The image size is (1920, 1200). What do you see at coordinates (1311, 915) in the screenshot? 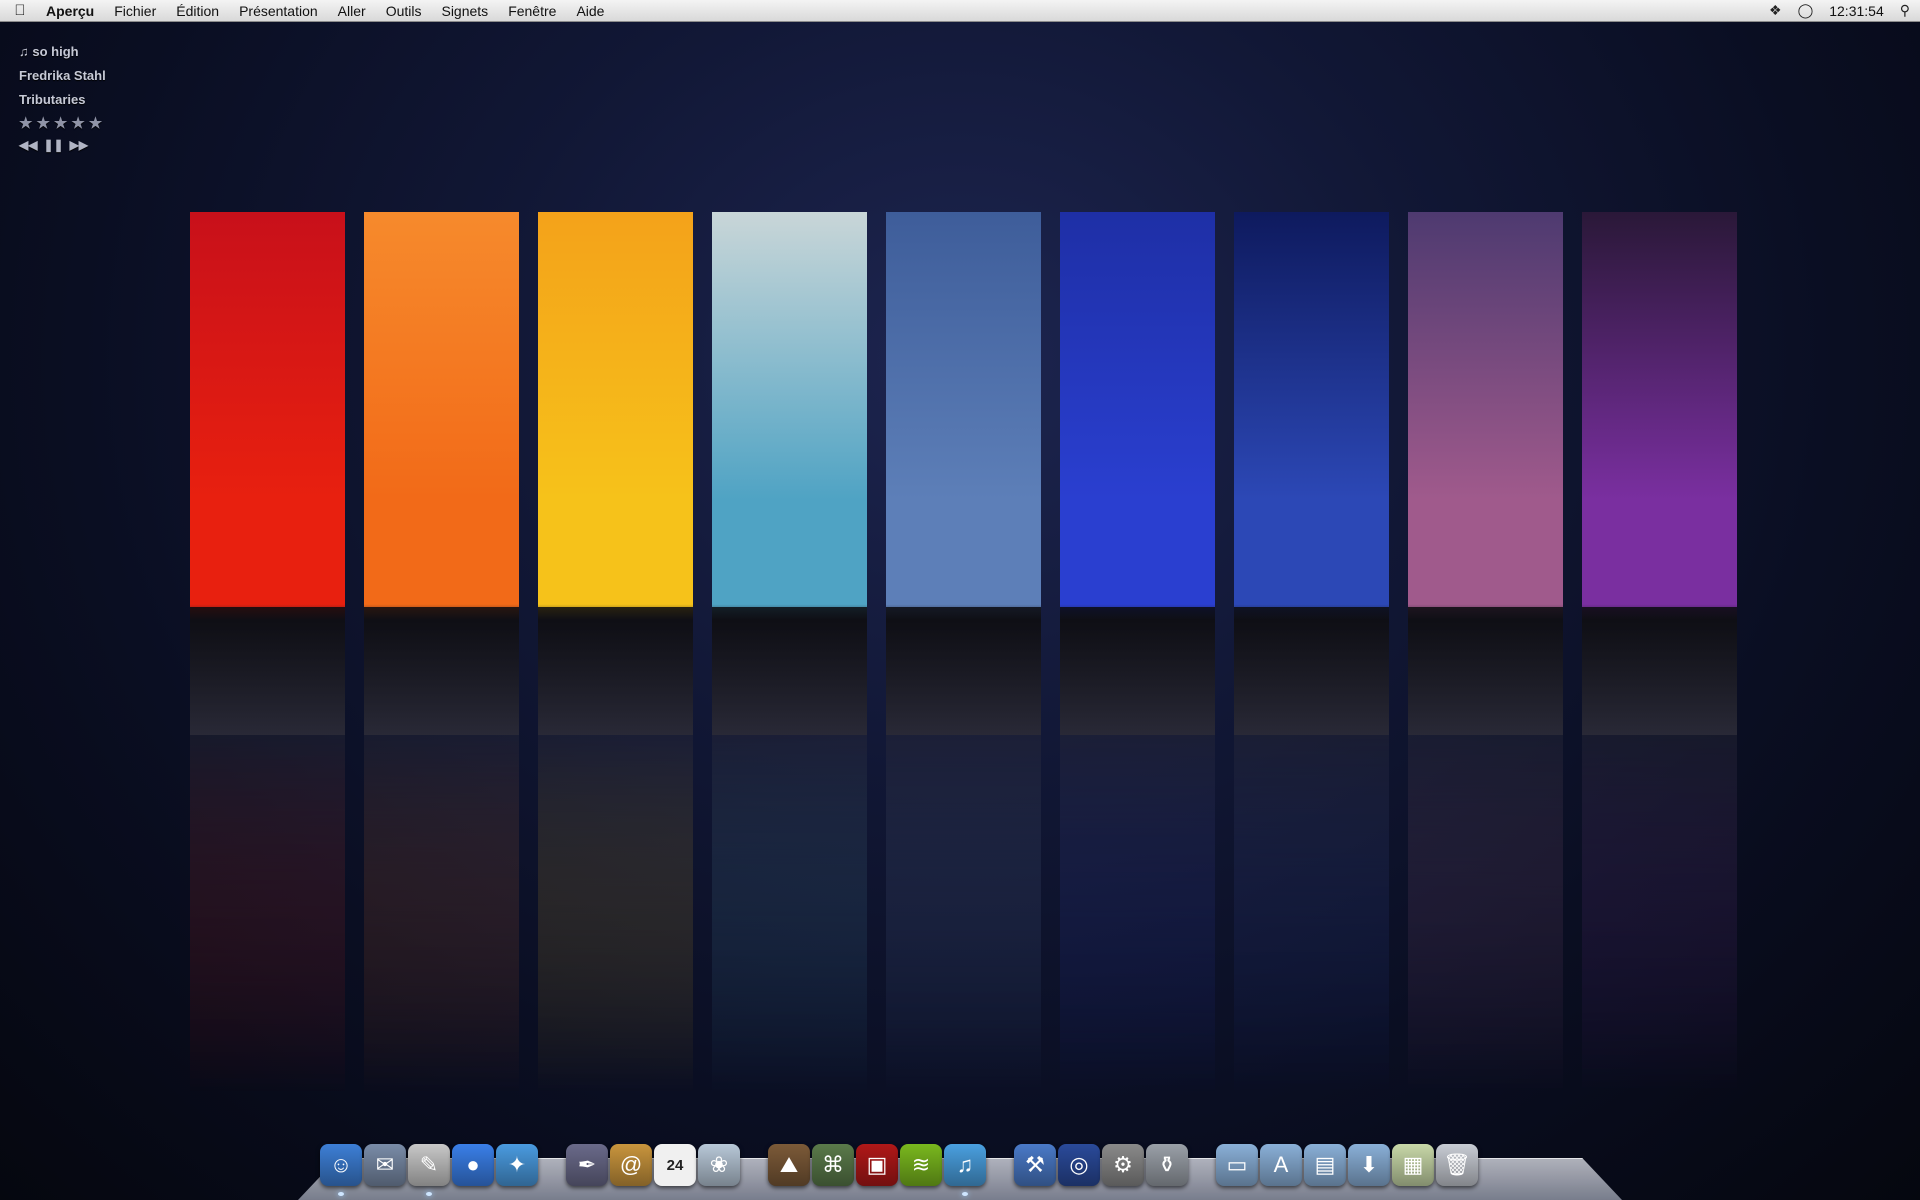
I see `wallpaper-reflection-navy` at bounding box center [1311, 915].